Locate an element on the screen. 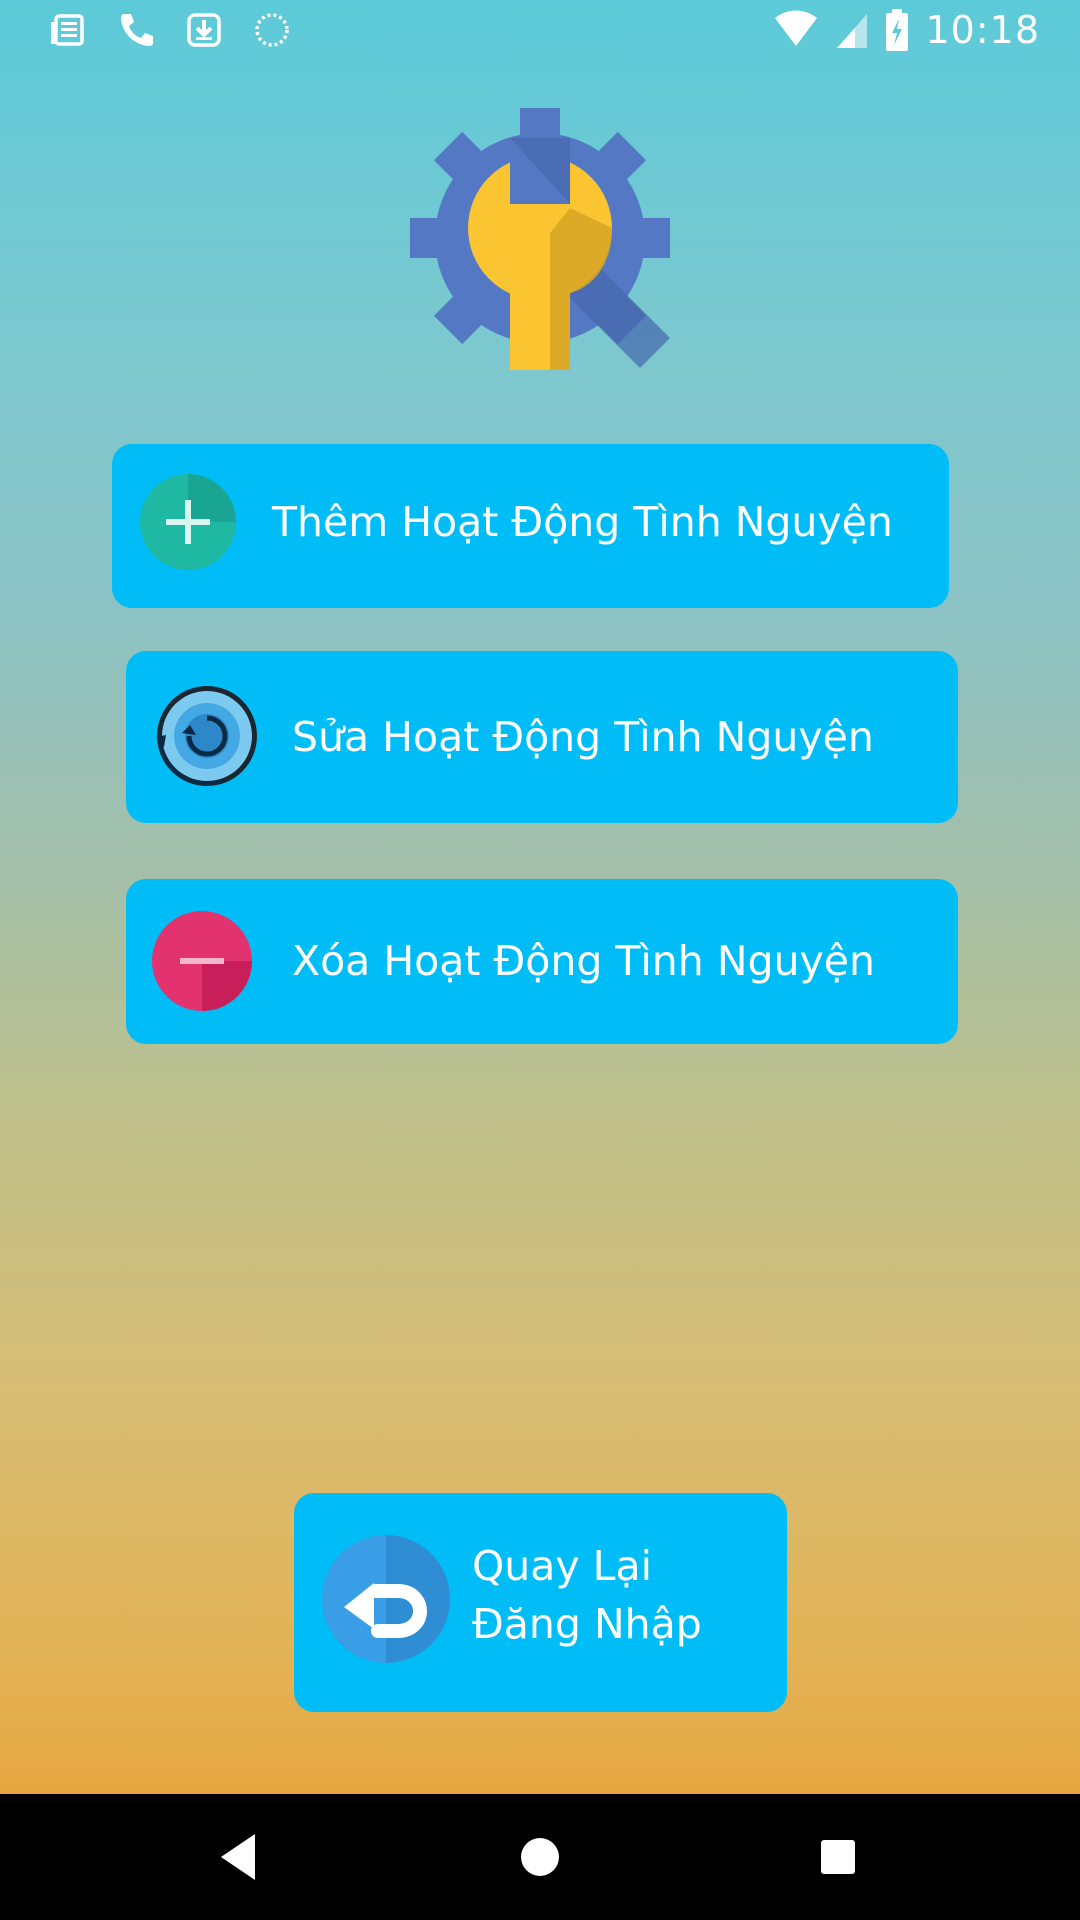 The width and height of the screenshot is (1080, 1920). back-triangle-icon is located at coordinates (240, 1857).